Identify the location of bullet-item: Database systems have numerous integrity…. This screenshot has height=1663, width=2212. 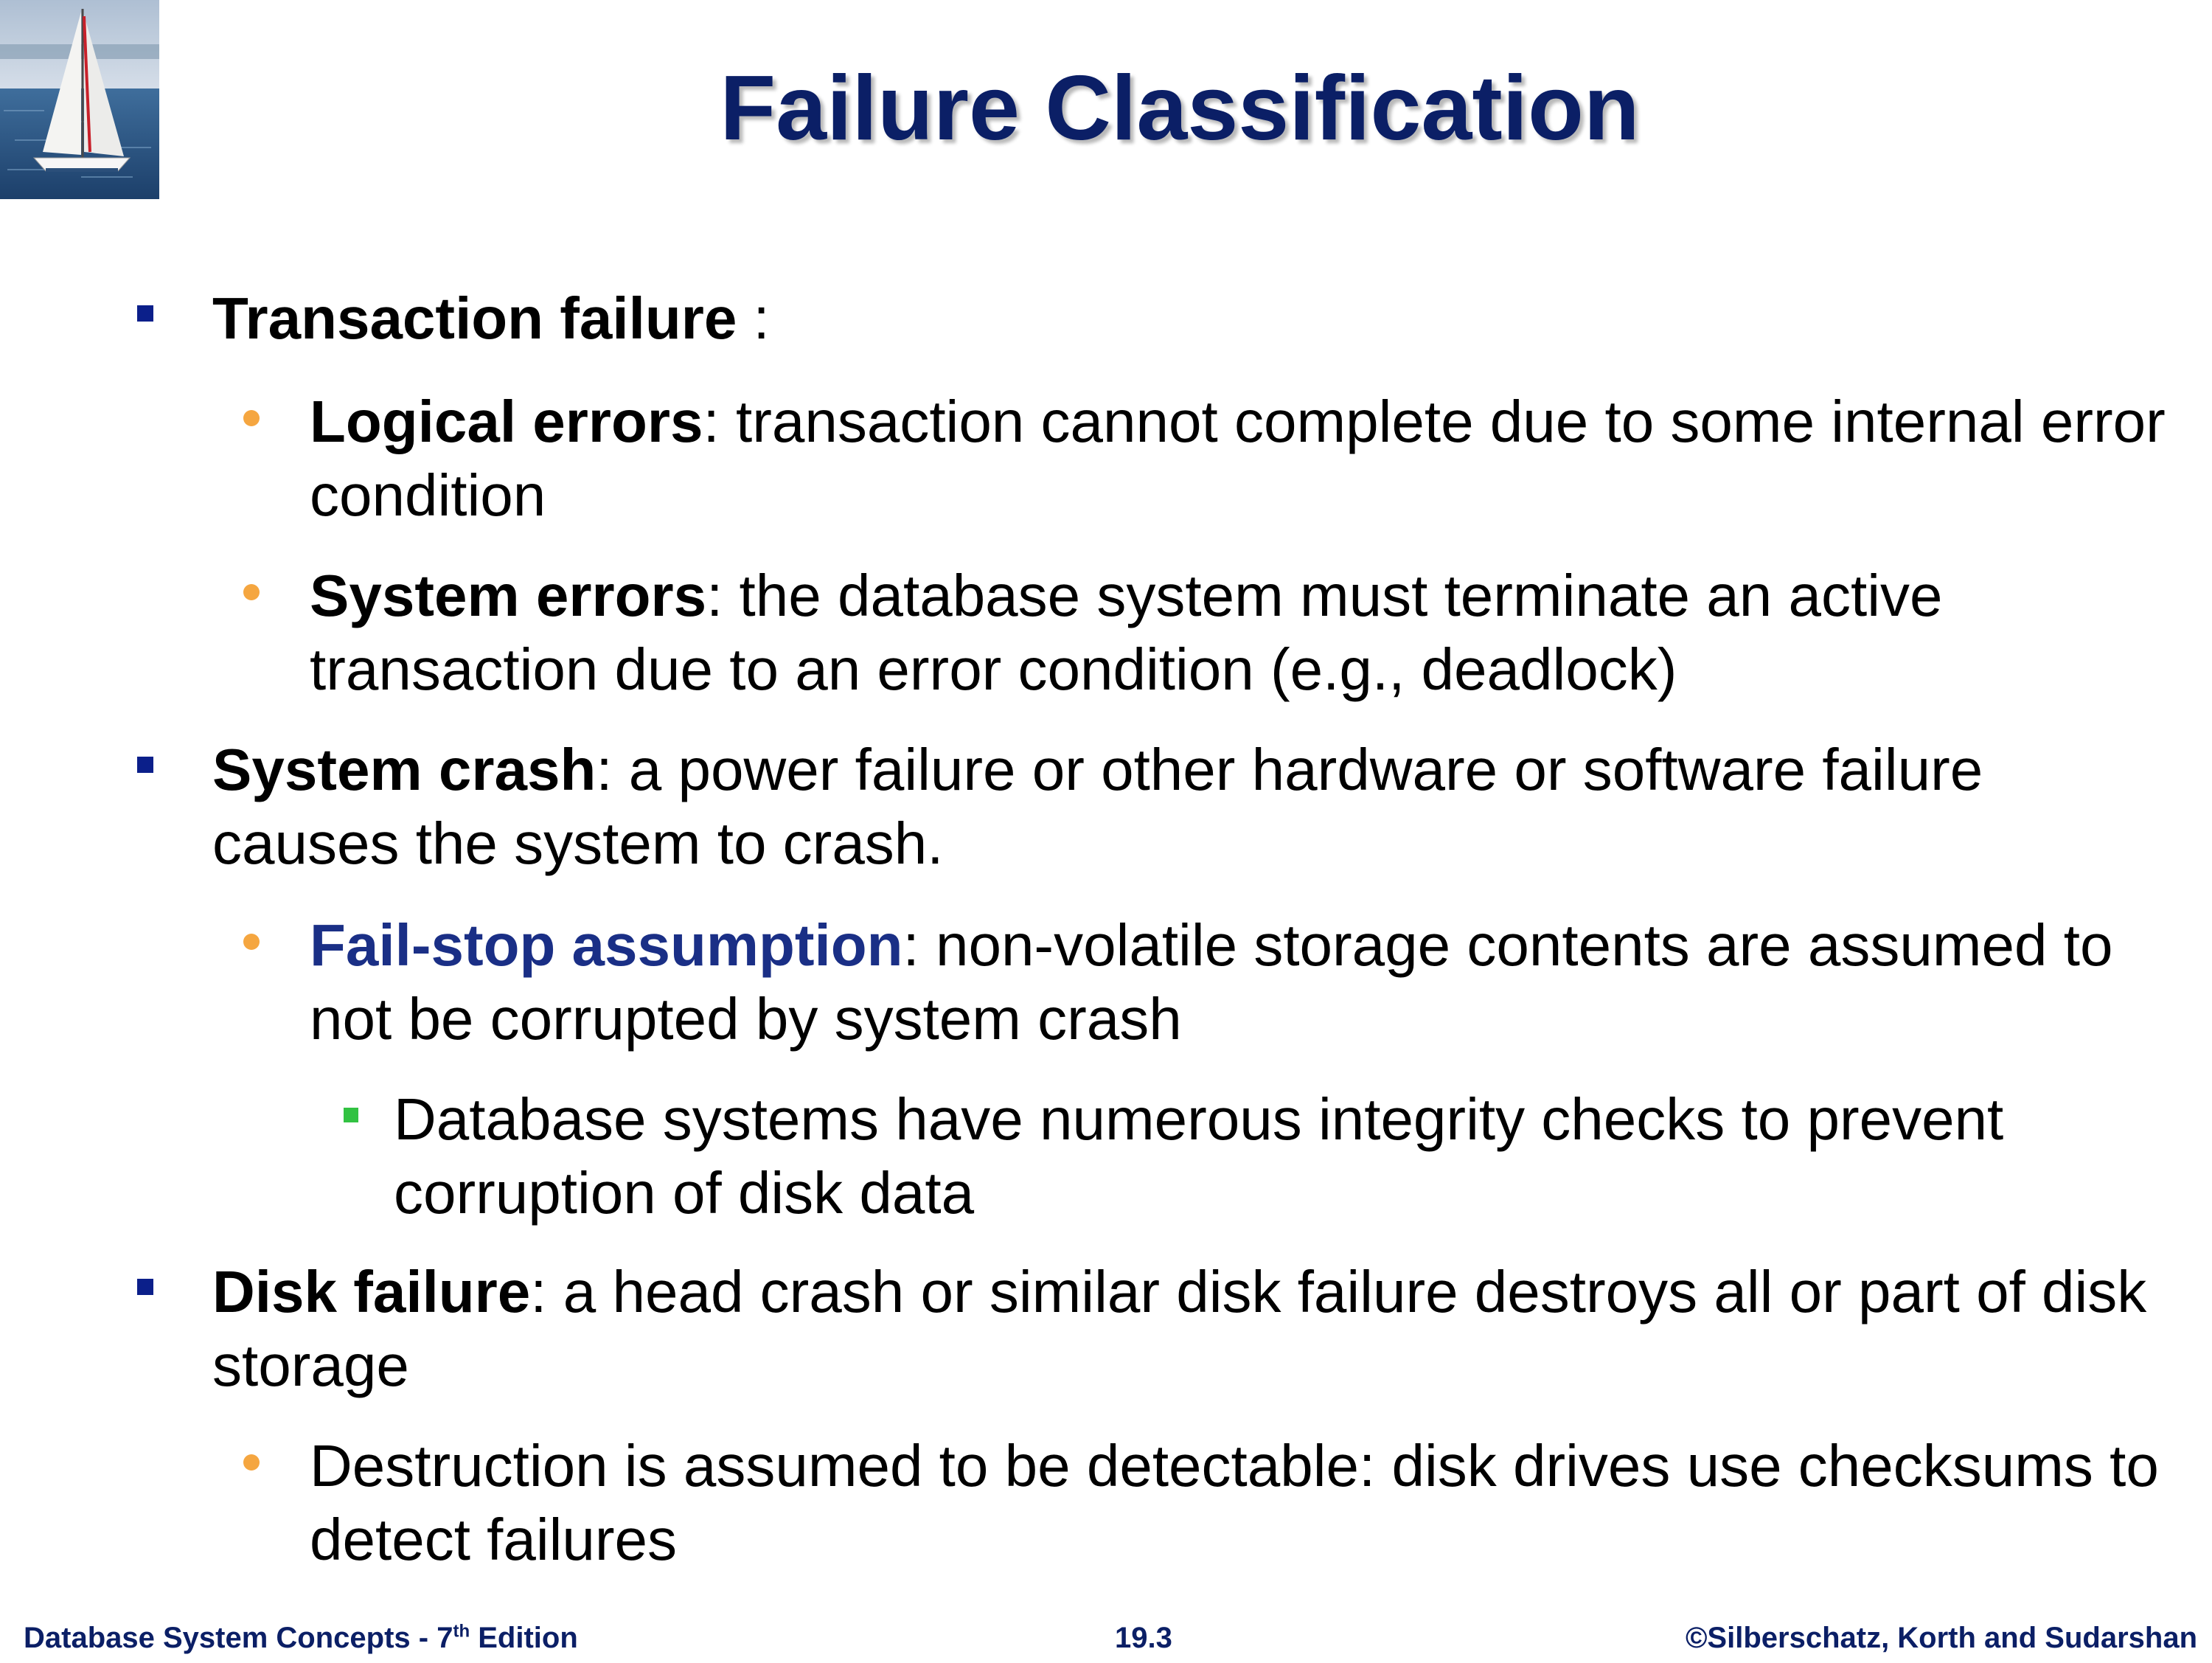
(1286, 1156).